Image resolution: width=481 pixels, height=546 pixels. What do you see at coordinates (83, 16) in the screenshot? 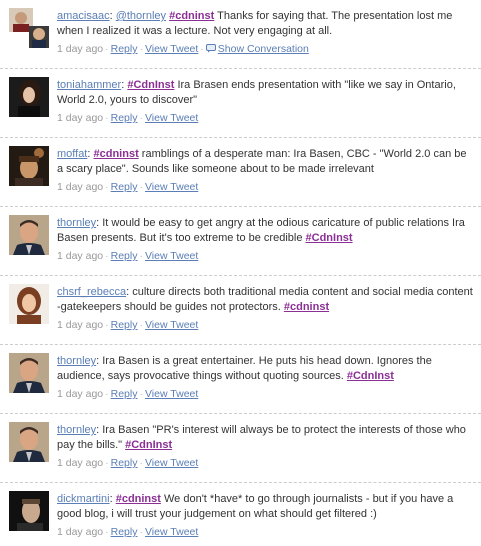
I see `username-link: amacisaac` at bounding box center [83, 16].